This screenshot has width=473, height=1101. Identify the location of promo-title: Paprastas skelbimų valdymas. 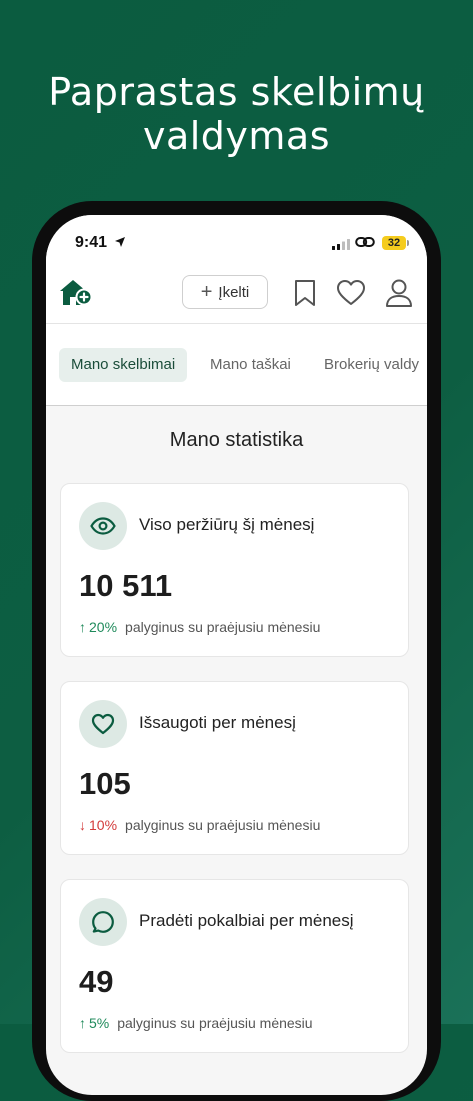
(236, 114).